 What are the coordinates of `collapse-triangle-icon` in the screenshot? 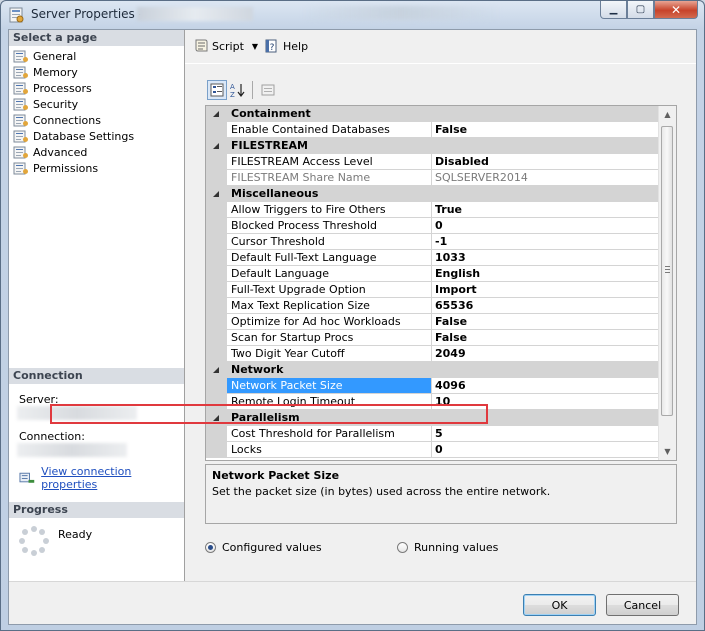 It's located at (216, 114).